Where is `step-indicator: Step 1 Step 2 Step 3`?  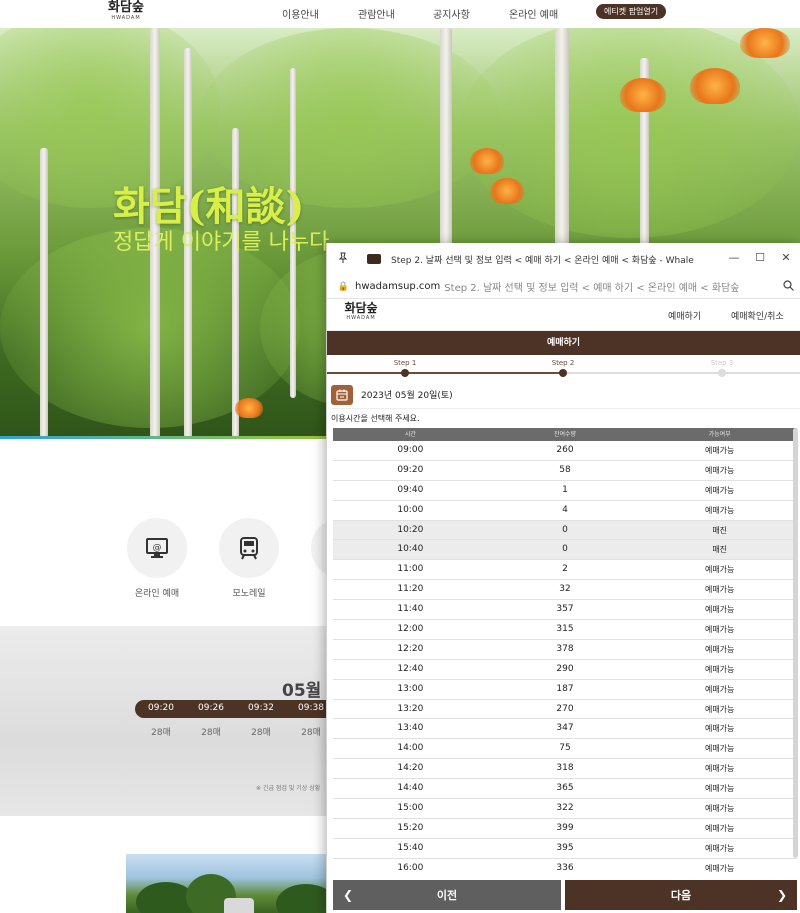 step-indicator: Step 1 Step 2 Step 3 is located at coordinates (563, 368).